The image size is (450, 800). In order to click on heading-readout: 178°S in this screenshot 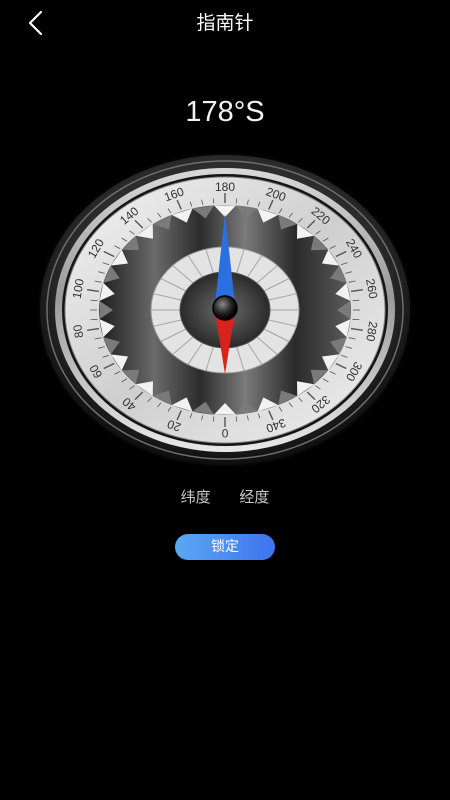, I will do `click(225, 112)`.